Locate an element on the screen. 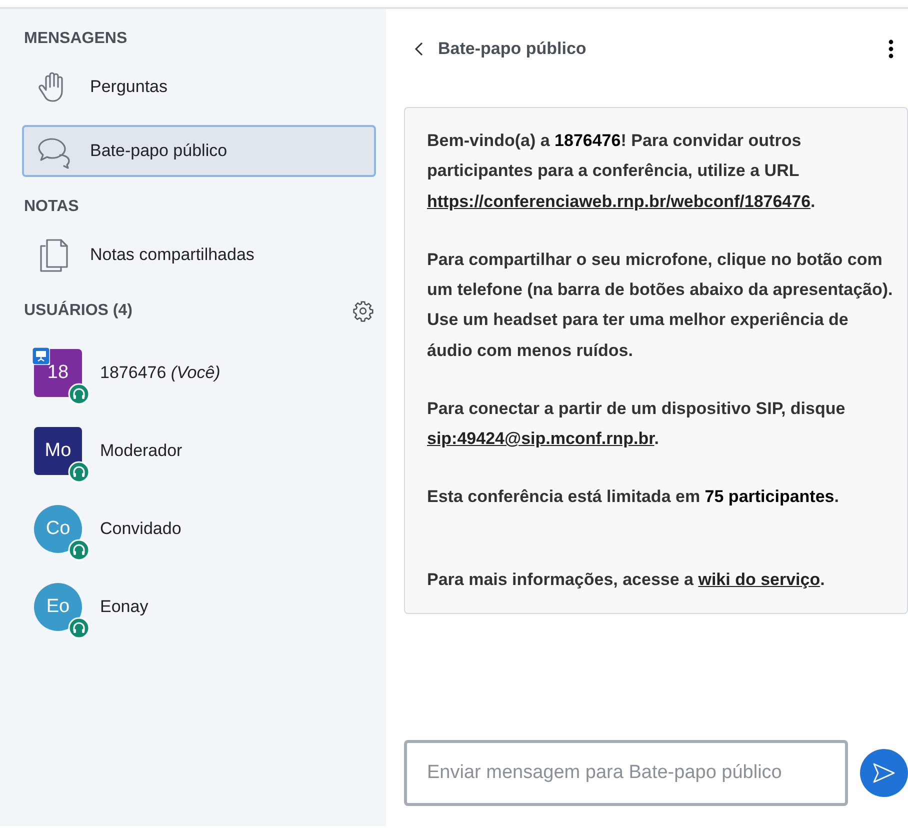 The height and width of the screenshot is (828, 908). user-name: Moderador is located at coordinates (141, 451).